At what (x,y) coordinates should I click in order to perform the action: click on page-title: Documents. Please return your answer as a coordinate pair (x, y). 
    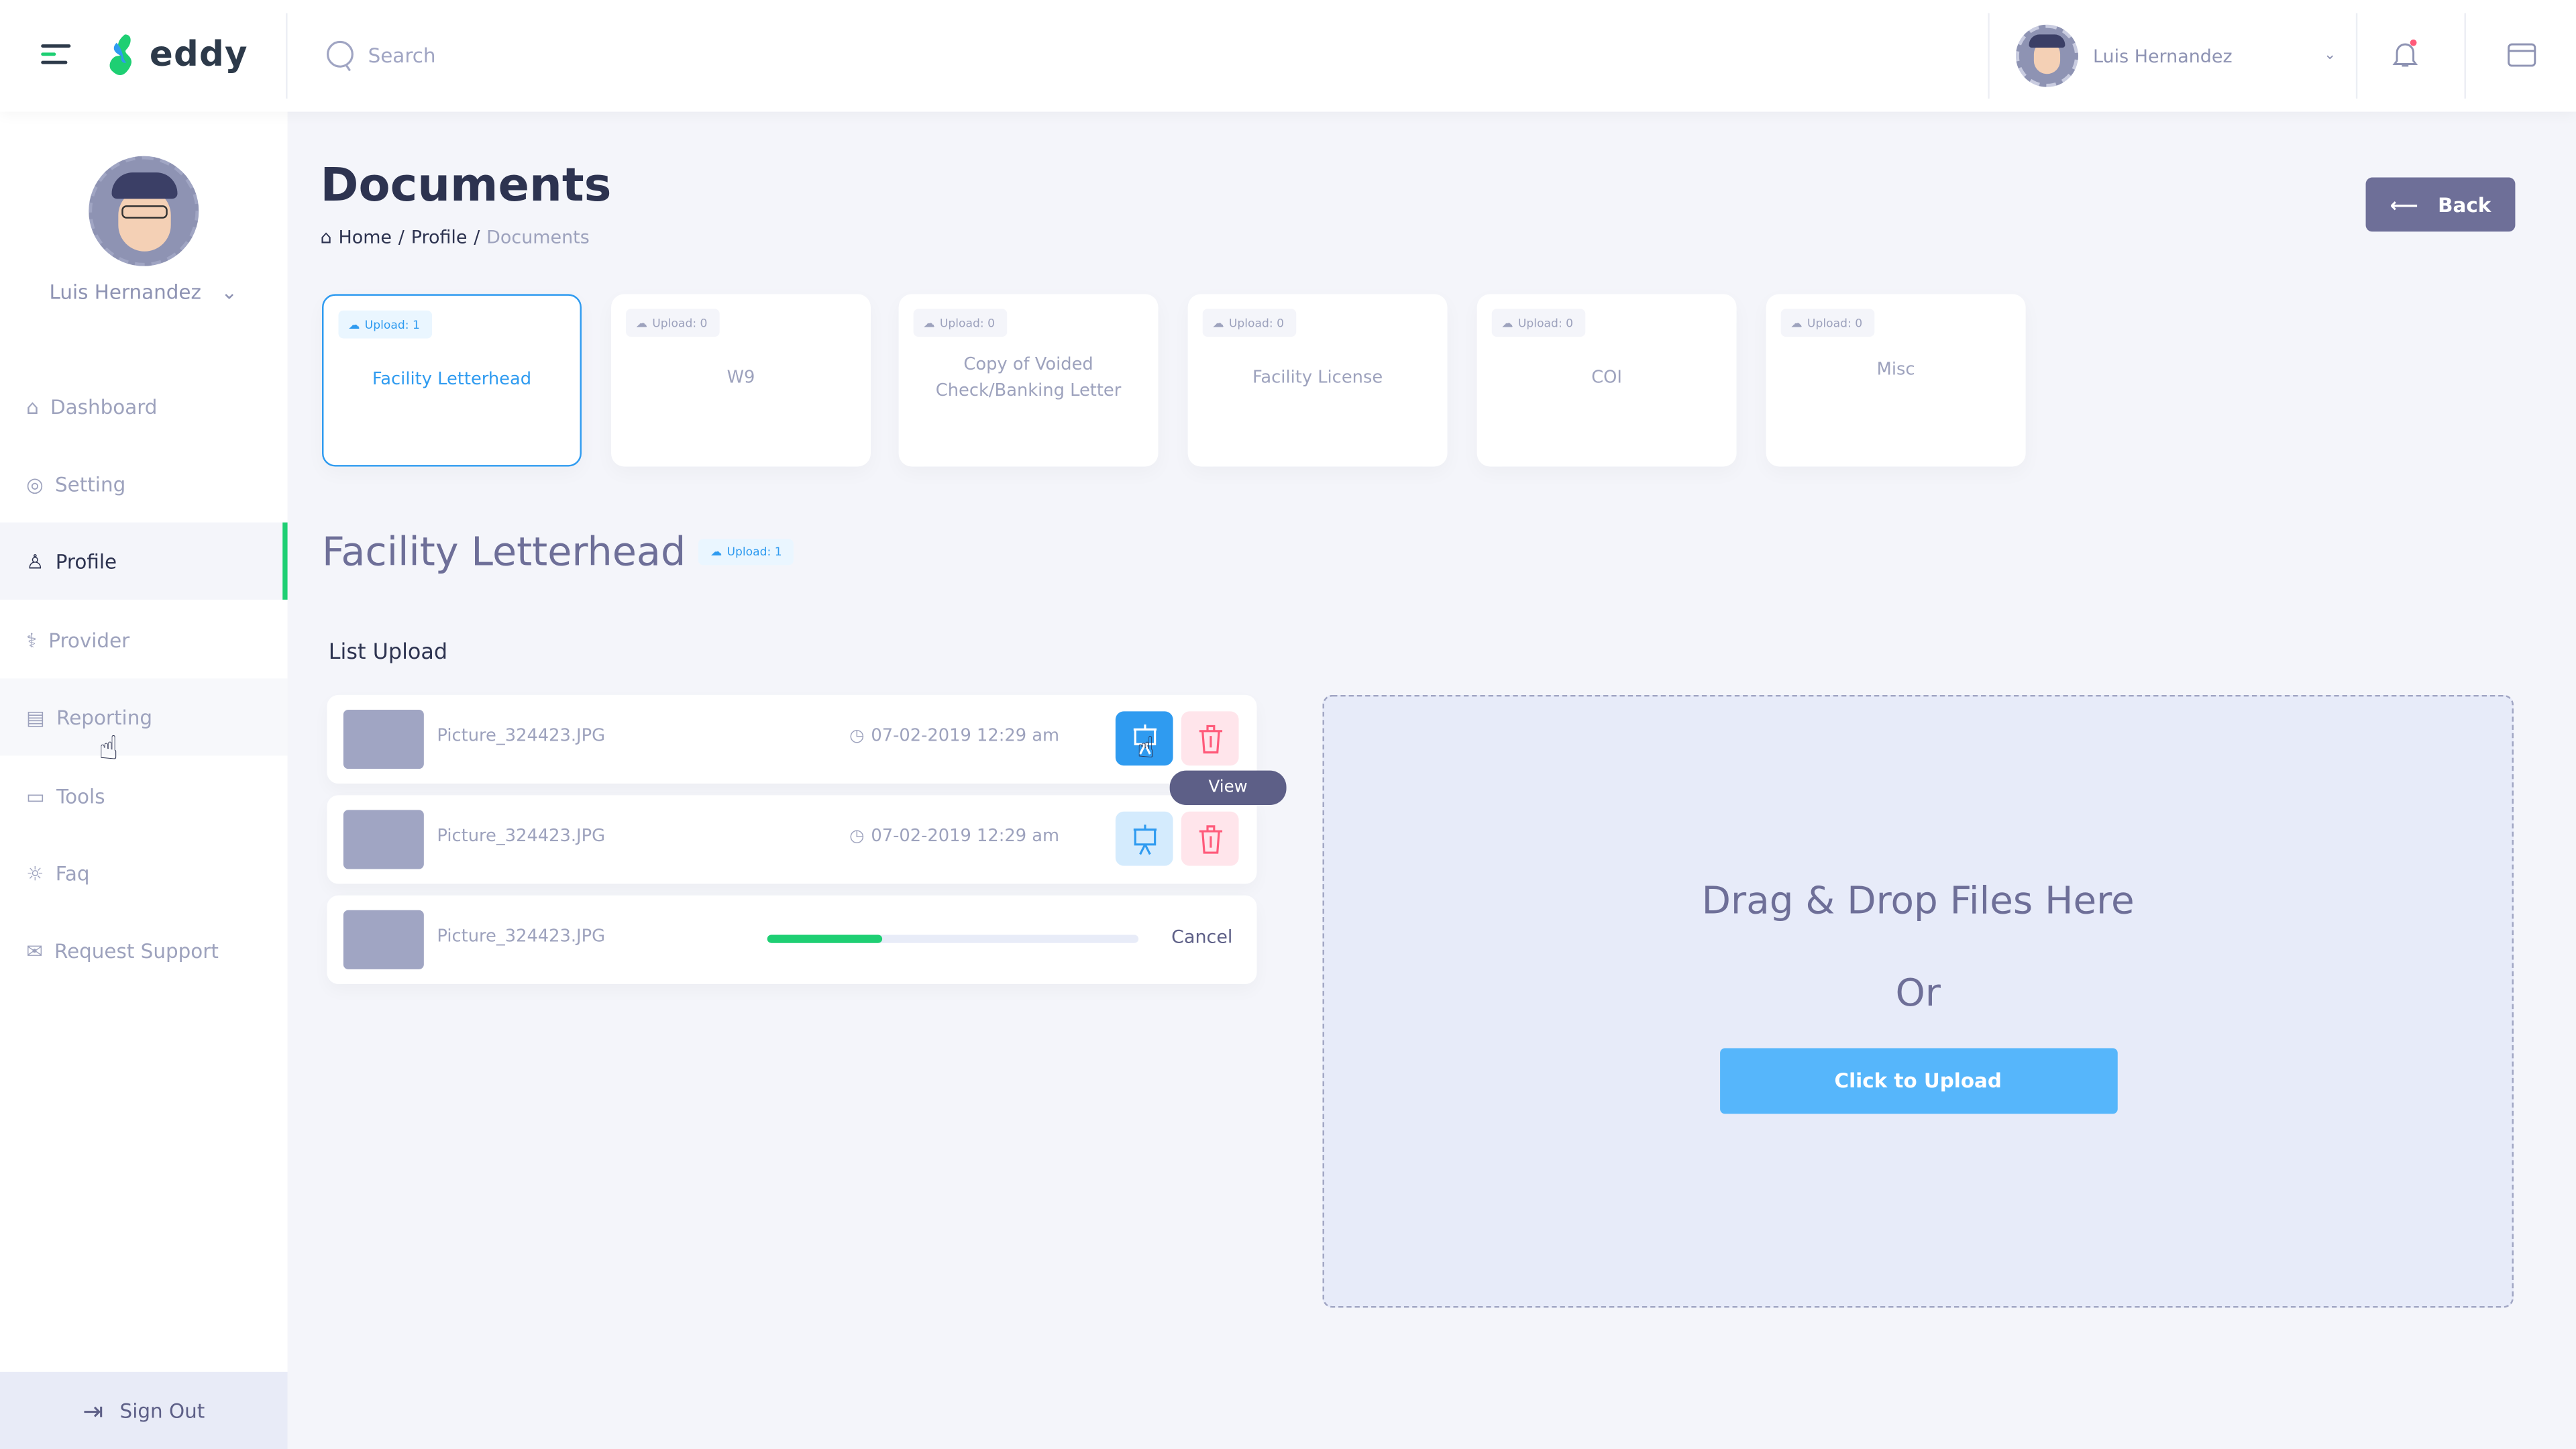
    Looking at the image, I should click on (466, 185).